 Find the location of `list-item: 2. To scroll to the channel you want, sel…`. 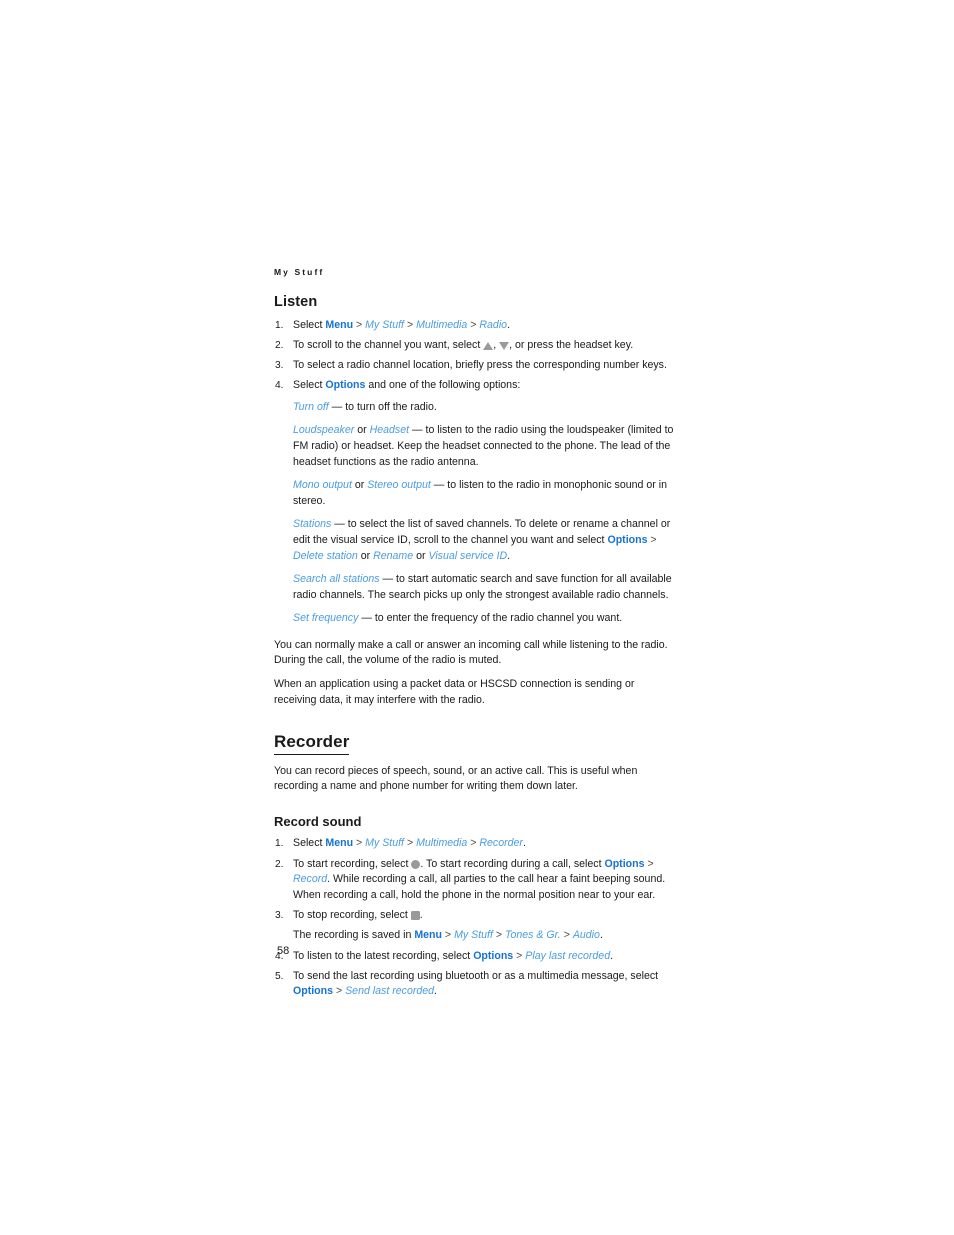

list-item: 2. To scroll to the channel you want, sel… is located at coordinates (474, 346).